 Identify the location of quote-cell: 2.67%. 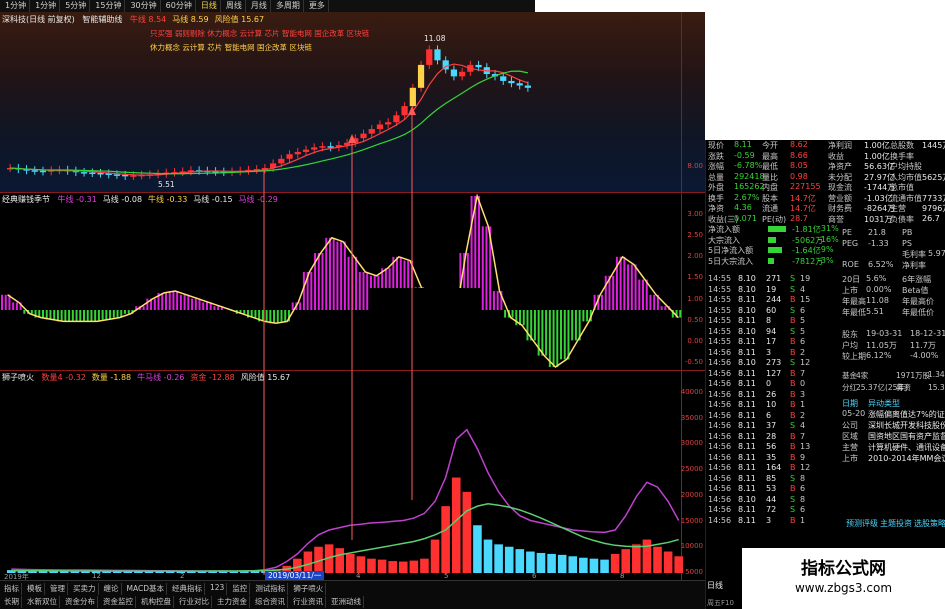
(747, 197).